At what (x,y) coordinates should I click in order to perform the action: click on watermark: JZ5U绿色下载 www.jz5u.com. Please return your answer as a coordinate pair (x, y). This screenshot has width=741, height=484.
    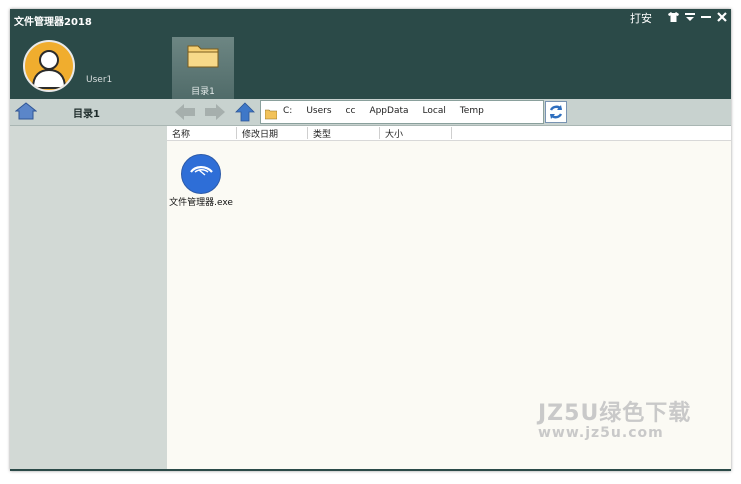
    Looking at the image, I should click on (614, 418).